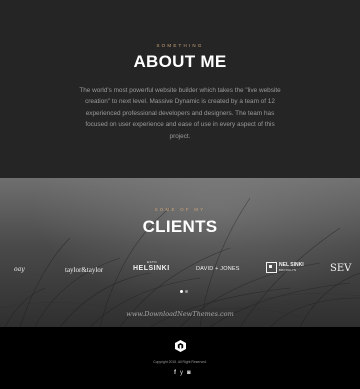  What do you see at coordinates (181, 291) in the screenshot?
I see `carousel-dot-active` at bounding box center [181, 291].